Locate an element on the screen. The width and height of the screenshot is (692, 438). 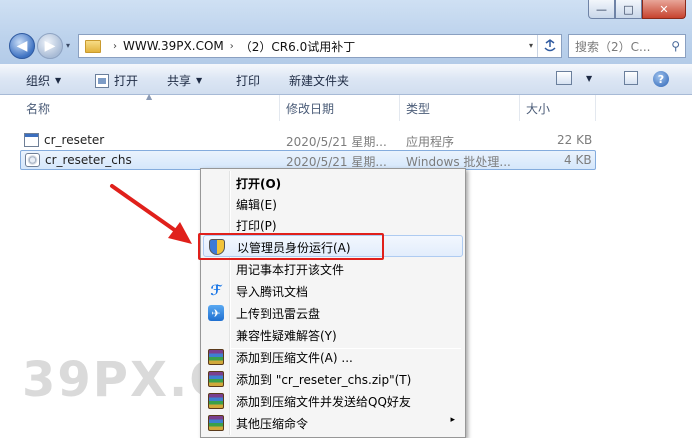
address-dropdown-icon: ▾ is located at coordinates (531, 45).